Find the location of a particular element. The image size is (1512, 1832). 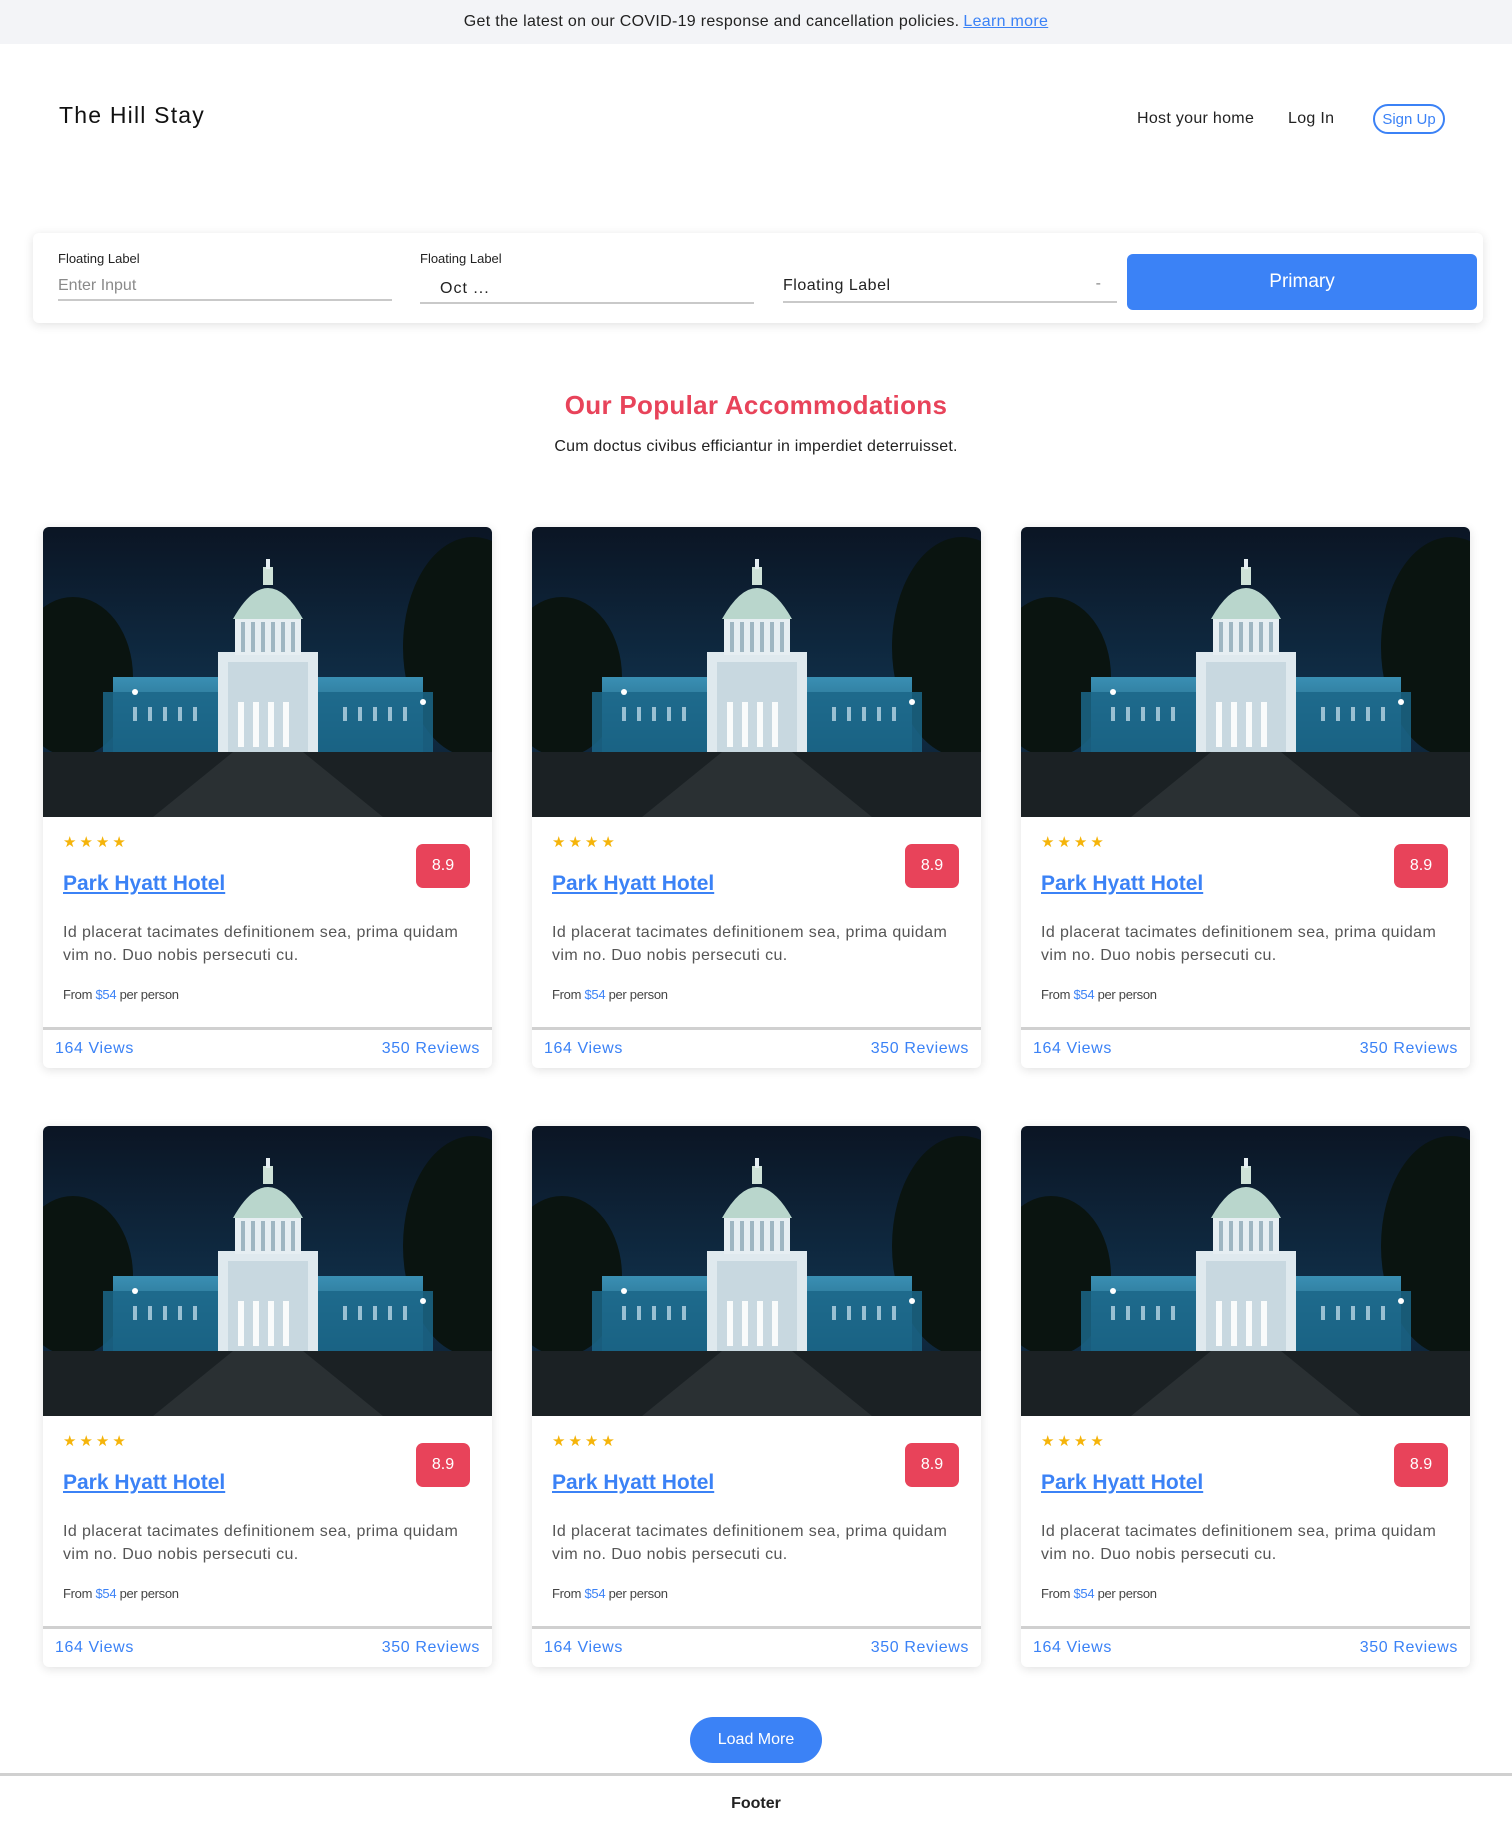

field-2-label: Floating Label is located at coordinates (461, 258).